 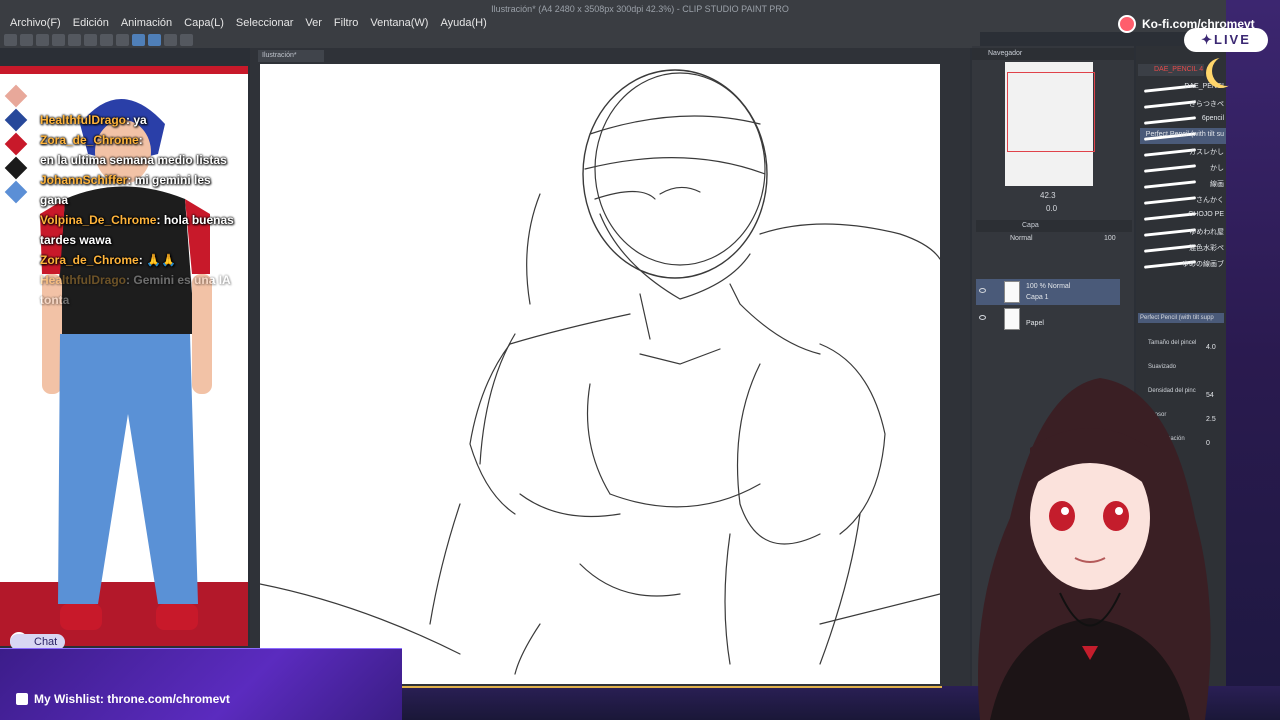 What do you see at coordinates (291, 56) in the screenshot?
I see `canvas-tab: Ilustración*` at bounding box center [291, 56].